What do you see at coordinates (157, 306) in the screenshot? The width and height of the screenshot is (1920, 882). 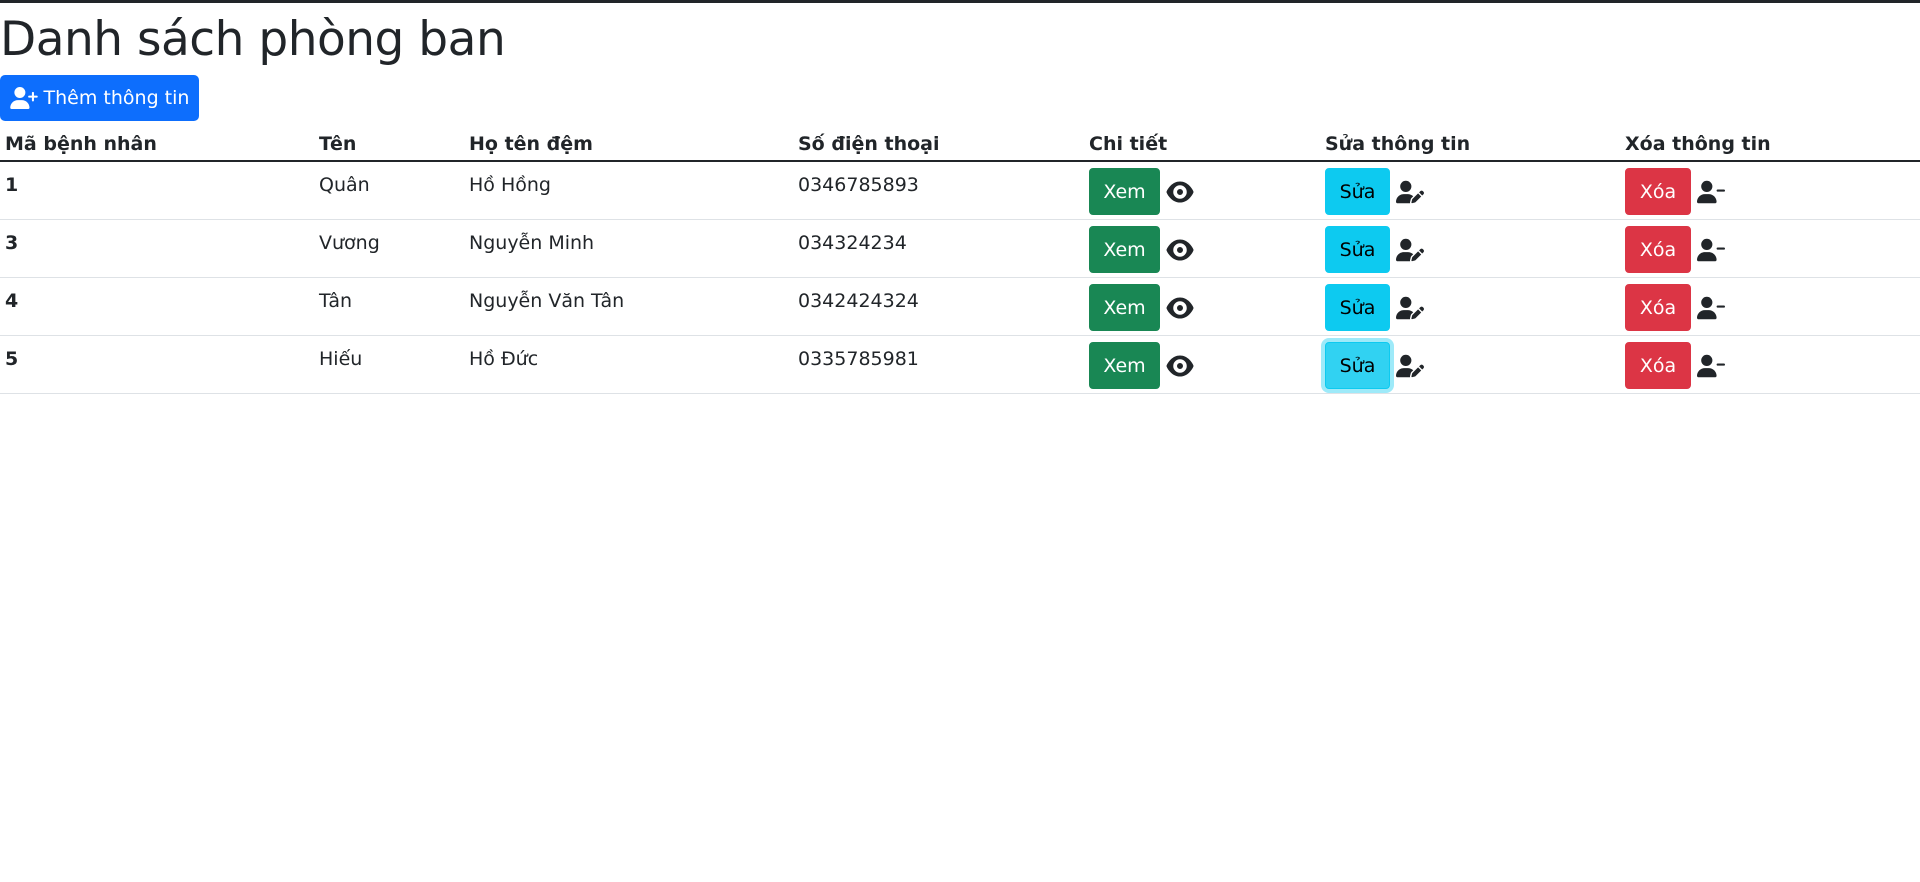 I see `cell-id: 4` at bounding box center [157, 306].